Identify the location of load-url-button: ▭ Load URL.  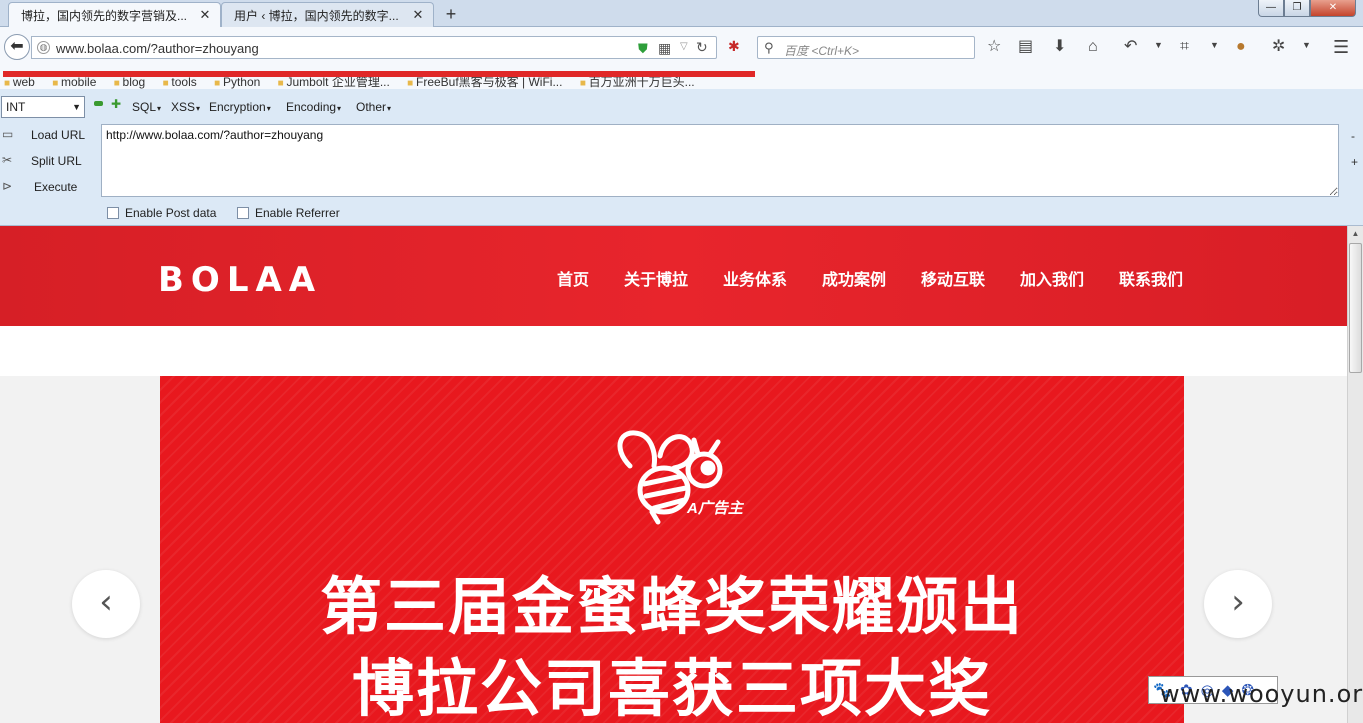
(48, 135).